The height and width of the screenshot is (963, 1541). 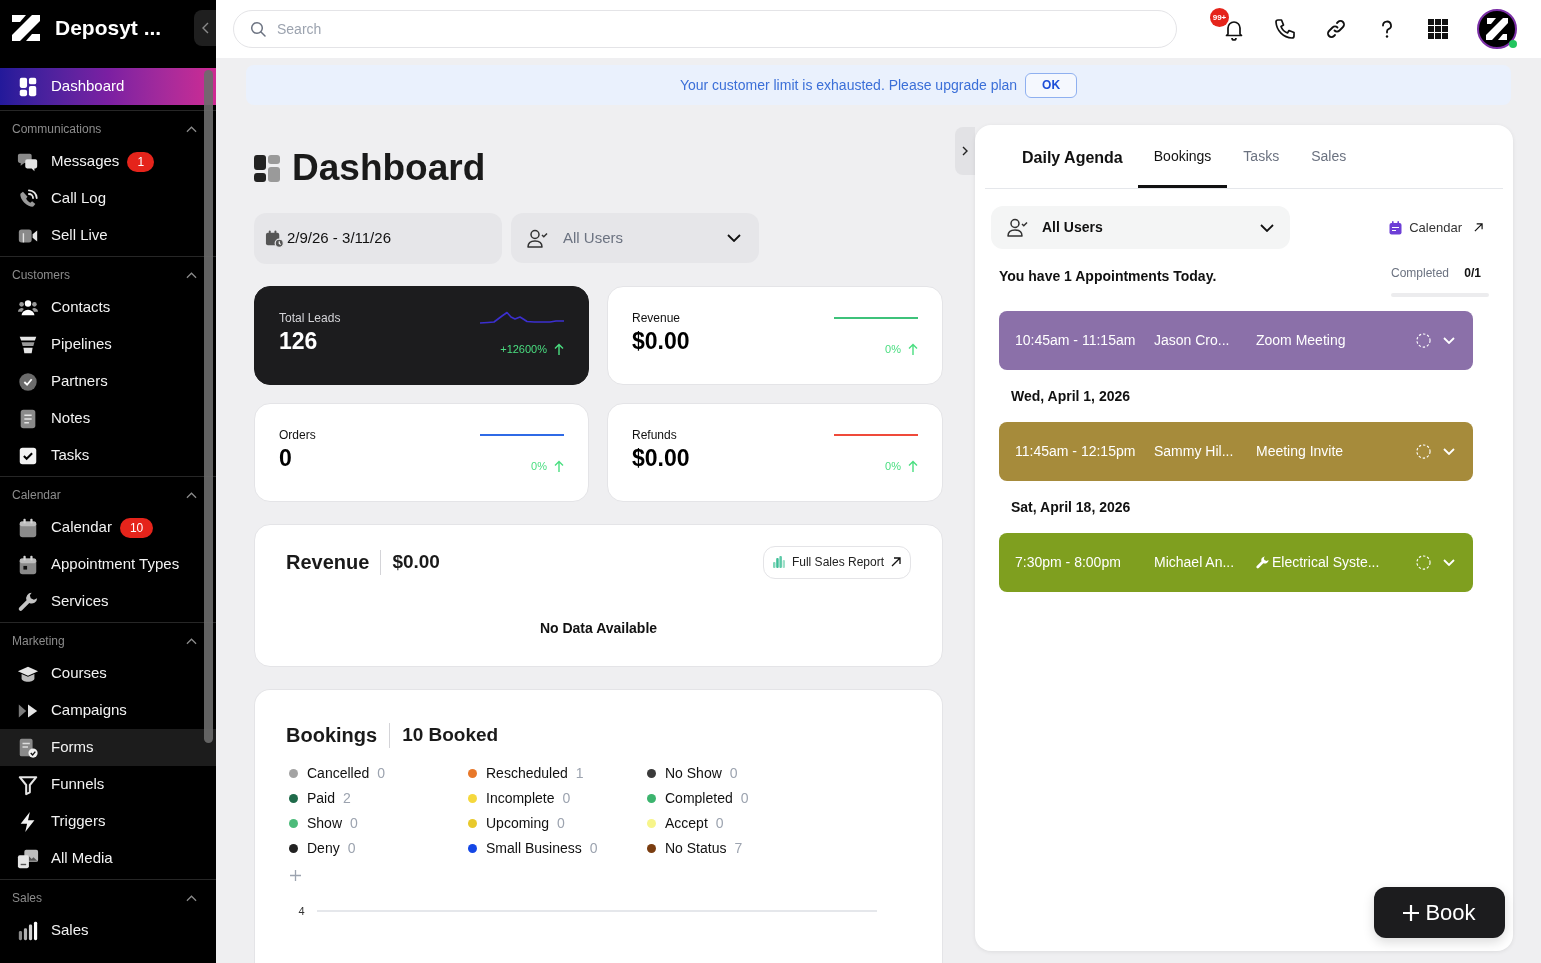 What do you see at coordinates (108, 930) in the screenshot?
I see `sidebar-item: Sales` at bounding box center [108, 930].